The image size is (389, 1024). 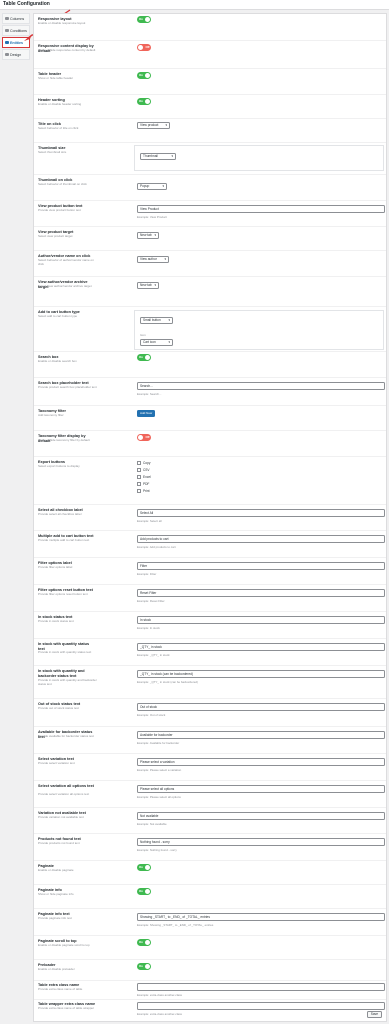 What do you see at coordinates (261, 842) in the screenshot?
I see `products-not-found-input: Nothing found - sorry` at bounding box center [261, 842].